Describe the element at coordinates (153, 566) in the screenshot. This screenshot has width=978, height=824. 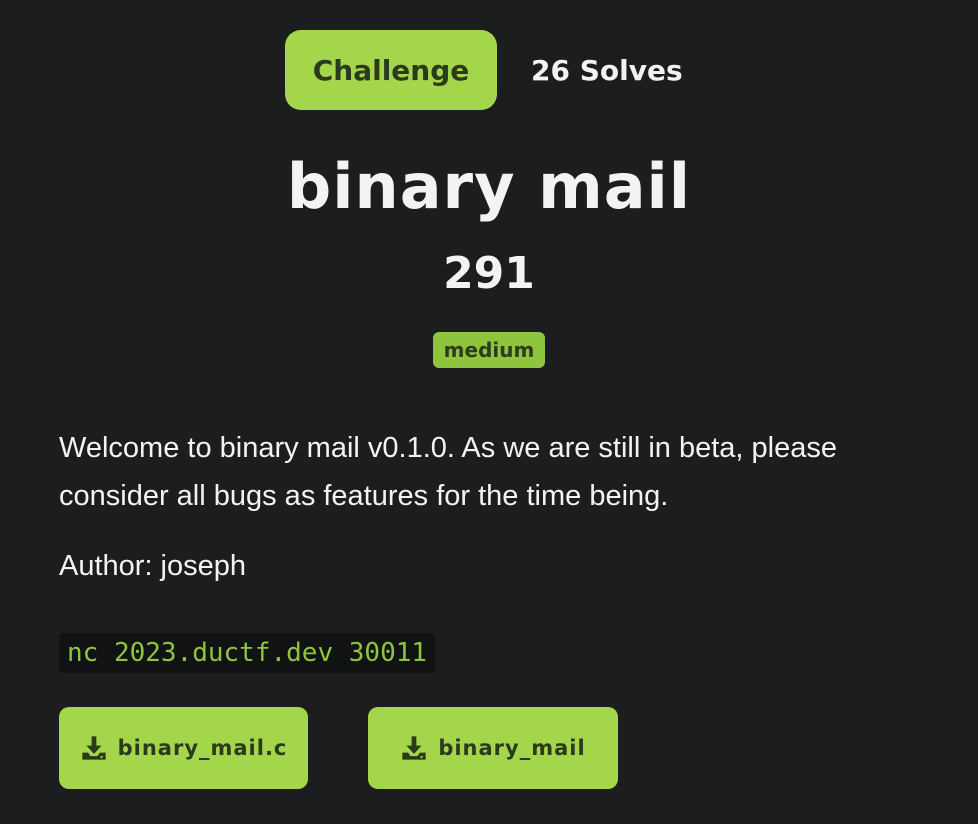
I see `challenge-author: Author: joseph` at that location.